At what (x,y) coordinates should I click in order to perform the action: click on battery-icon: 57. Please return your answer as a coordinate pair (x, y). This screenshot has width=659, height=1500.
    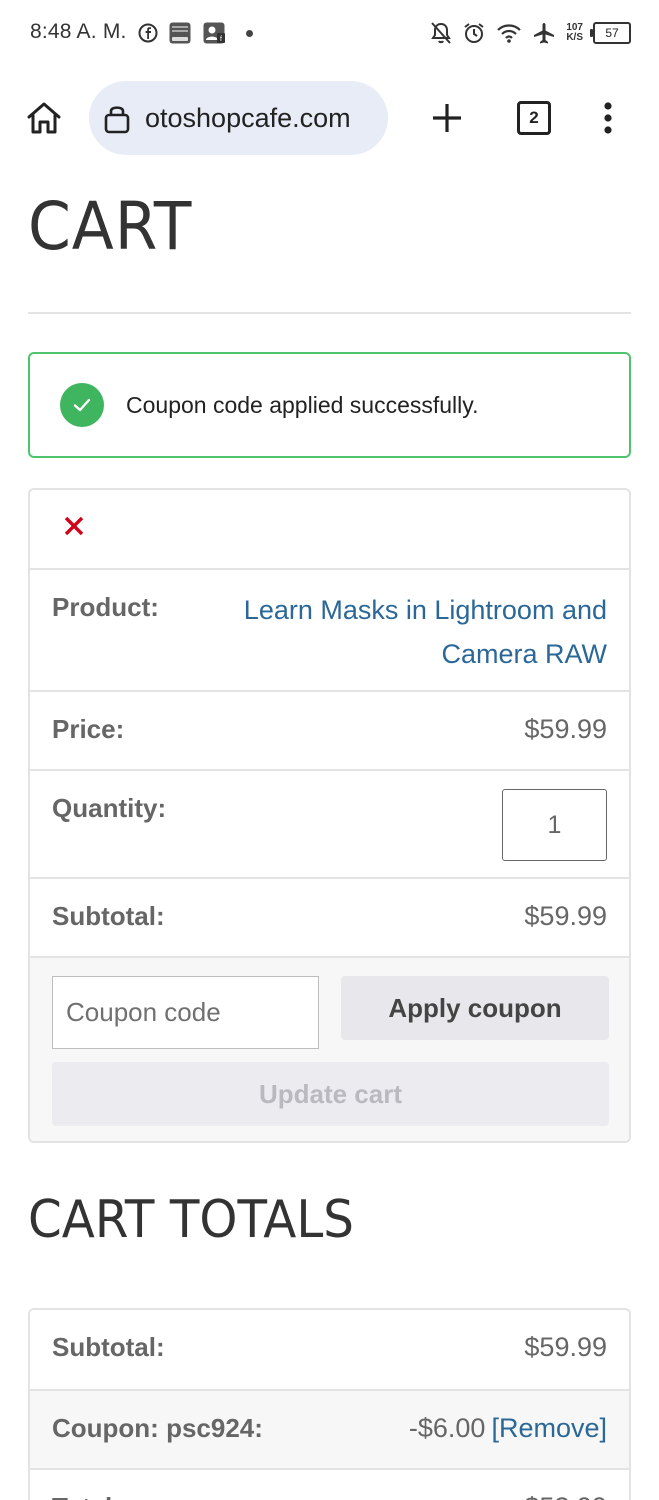
    Looking at the image, I should click on (610, 33).